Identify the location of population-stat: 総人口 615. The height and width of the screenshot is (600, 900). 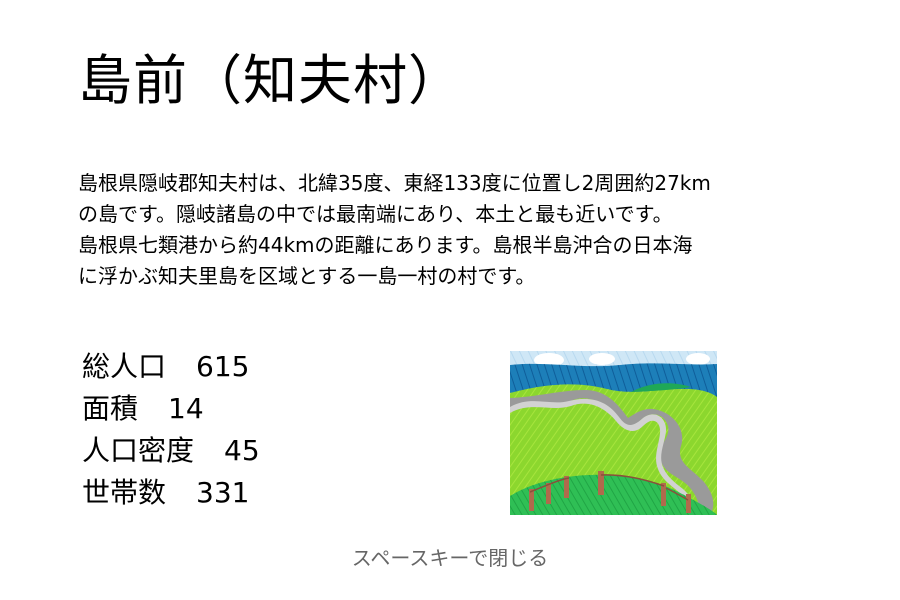
(171, 367).